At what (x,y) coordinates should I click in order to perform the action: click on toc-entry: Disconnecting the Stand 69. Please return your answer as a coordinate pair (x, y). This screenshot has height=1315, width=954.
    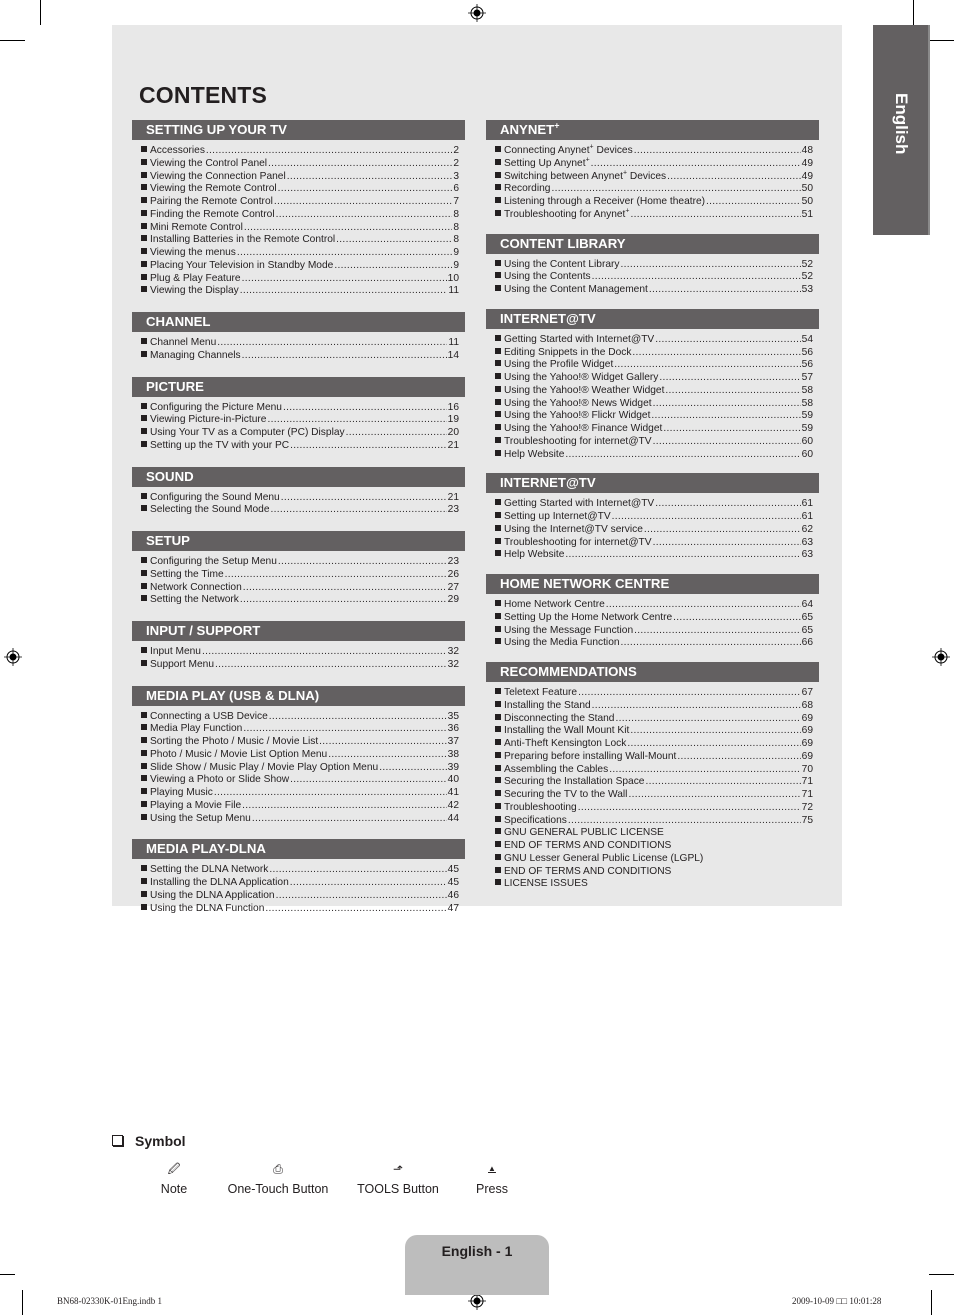
    Looking at the image, I should click on (654, 719).